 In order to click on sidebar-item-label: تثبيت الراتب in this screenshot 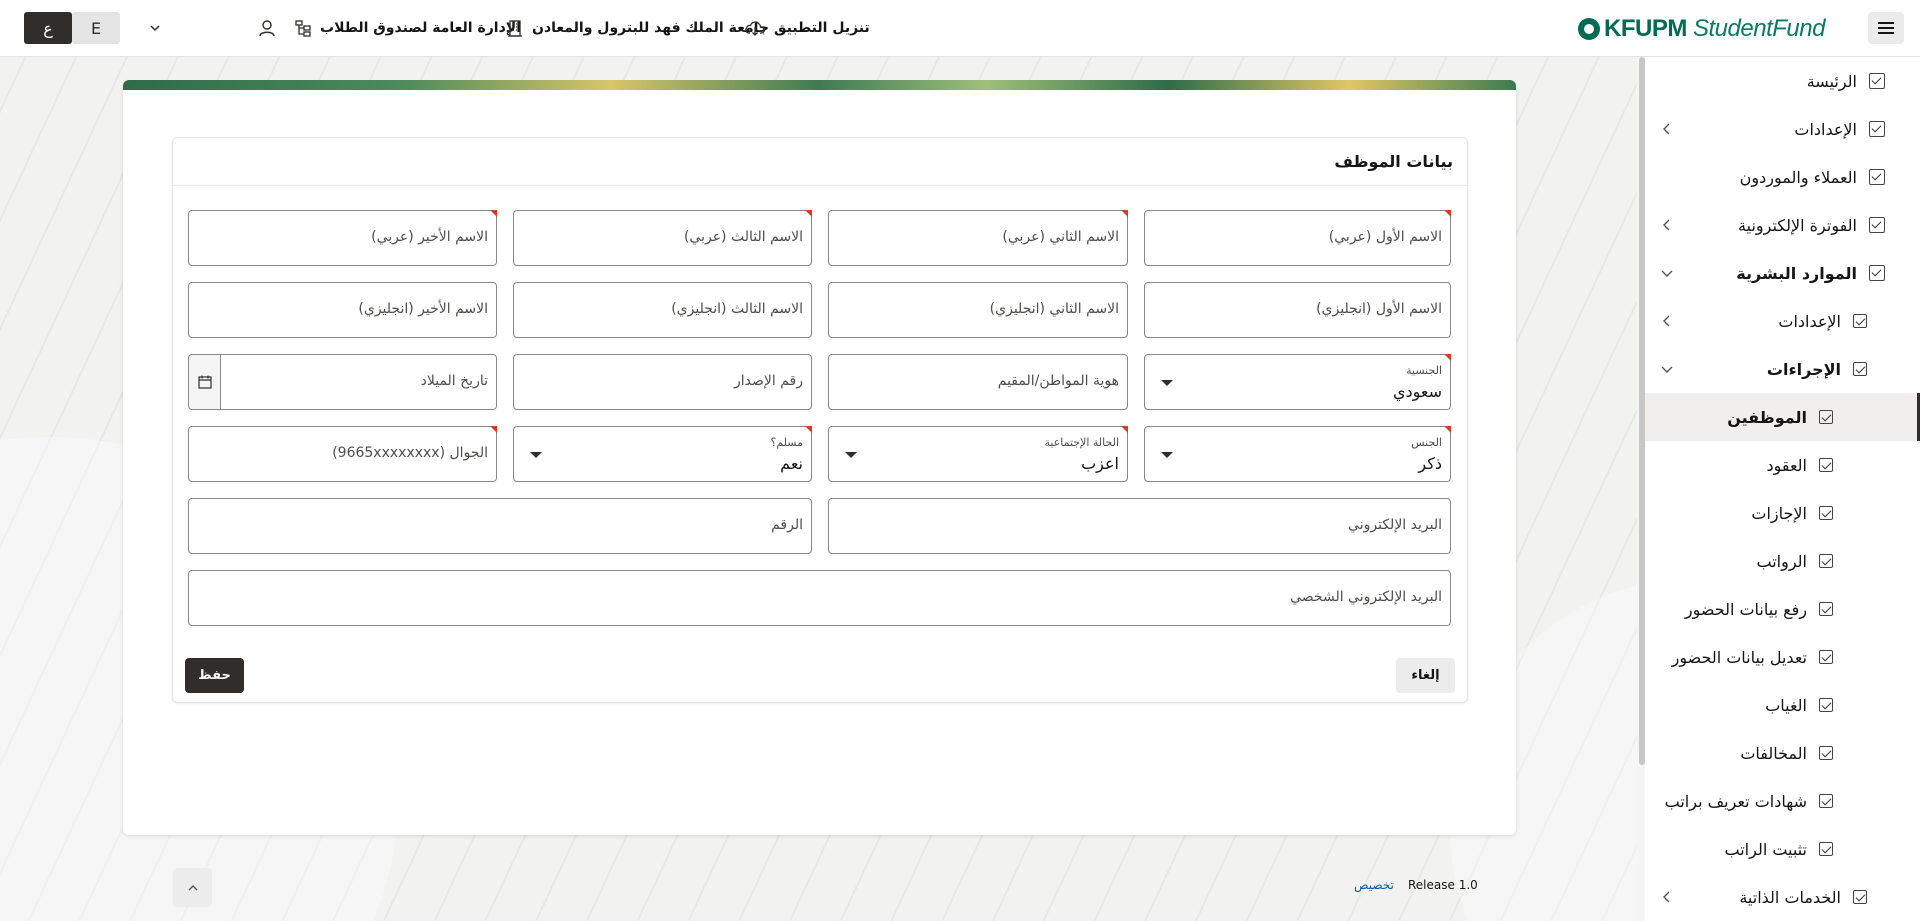, I will do `click(1766, 849)`.